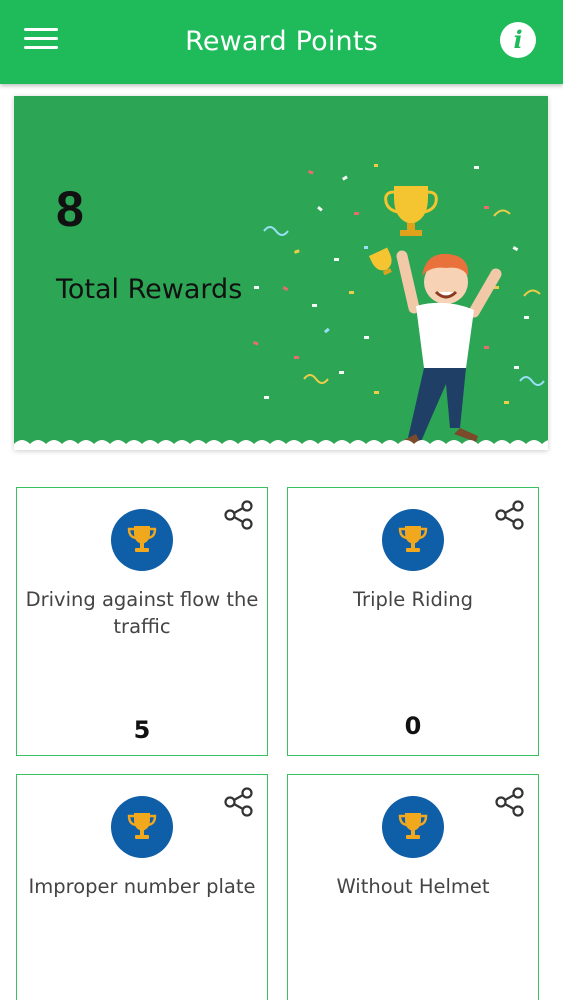 This screenshot has height=1000, width=563. What do you see at coordinates (398, 306) in the screenshot?
I see `celebrating-person-illustration` at bounding box center [398, 306].